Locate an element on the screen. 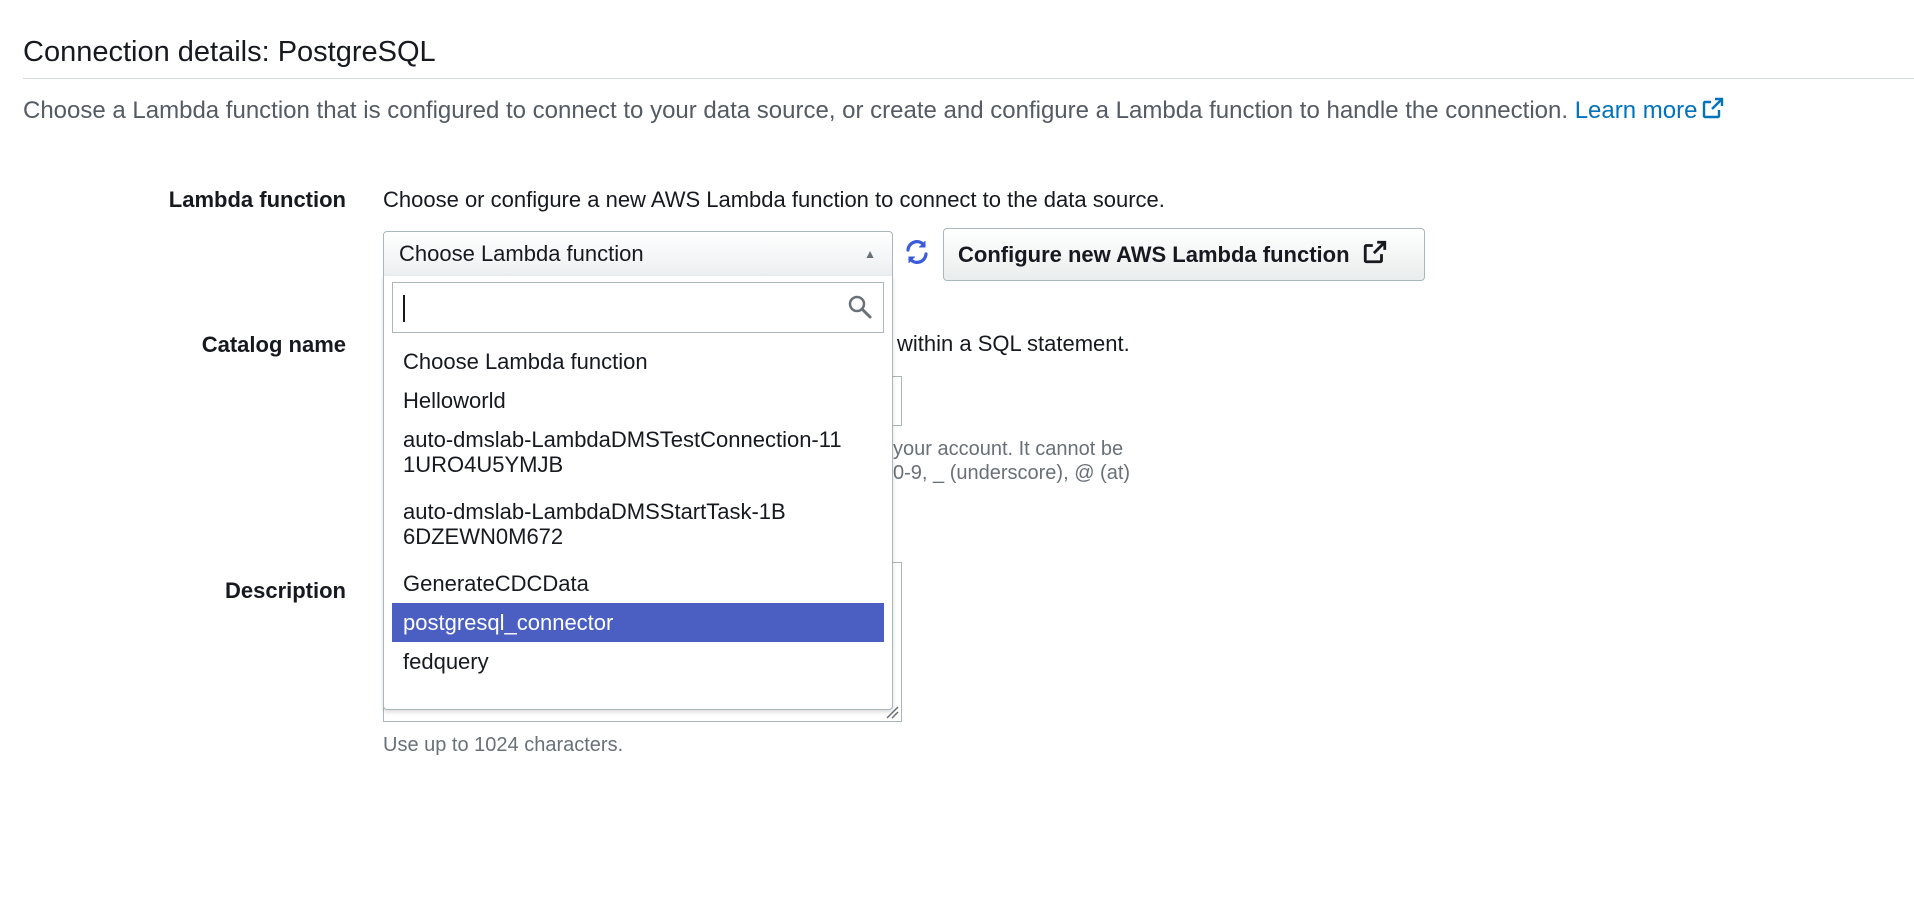 Image resolution: width=1914 pixels, height=908 pixels. configure-lambda-label: Configure new AWS Lambda function is located at coordinates (1154, 254).